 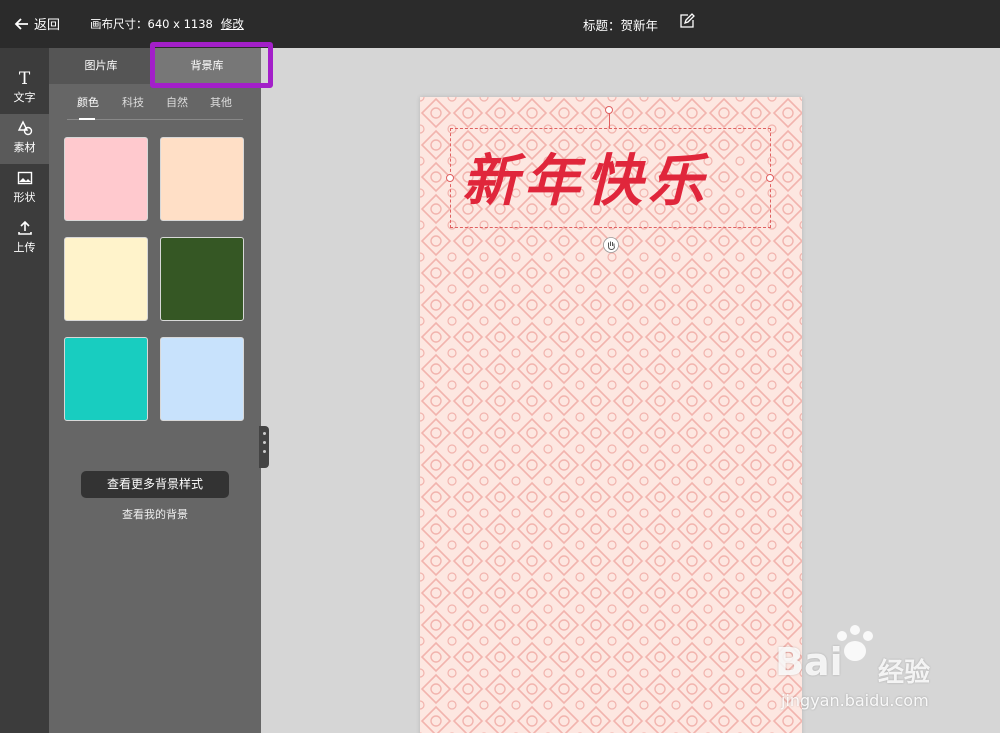 What do you see at coordinates (24, 229) in the screenshot?
I see `upload-icon` at bounding box center [24, 229].